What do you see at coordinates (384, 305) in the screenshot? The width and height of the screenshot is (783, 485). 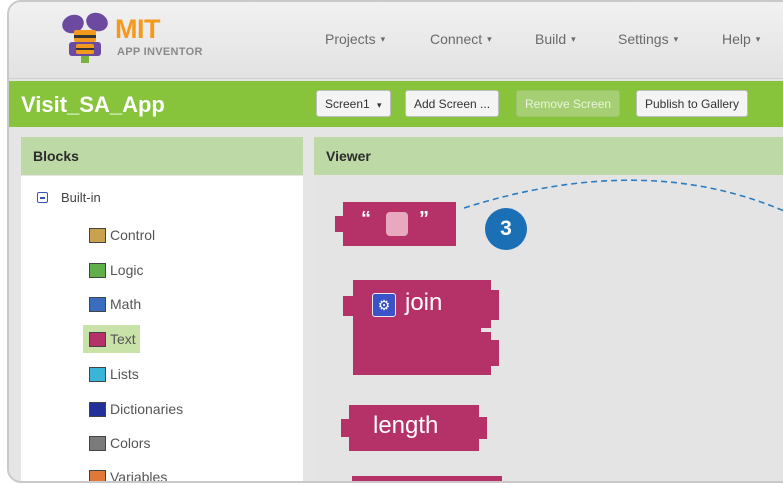 I see `mutator-gear-icon: ⚙` at bounding box center [384, 305].